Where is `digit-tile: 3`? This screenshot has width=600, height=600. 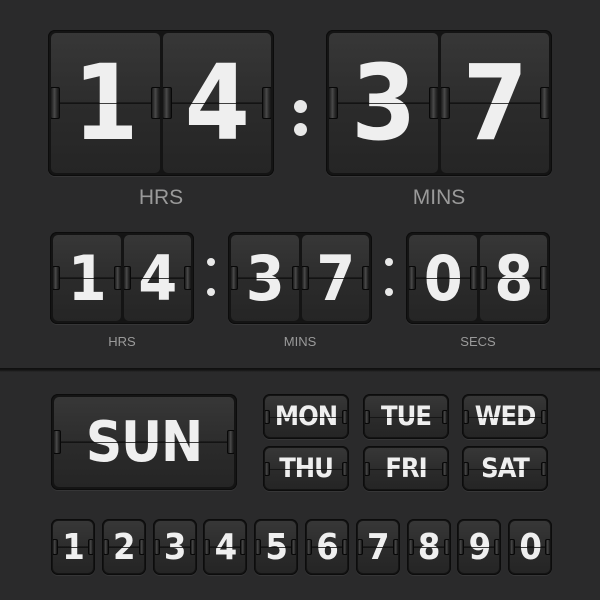
digit-tile: 3 is located at coordinates (174, 547).